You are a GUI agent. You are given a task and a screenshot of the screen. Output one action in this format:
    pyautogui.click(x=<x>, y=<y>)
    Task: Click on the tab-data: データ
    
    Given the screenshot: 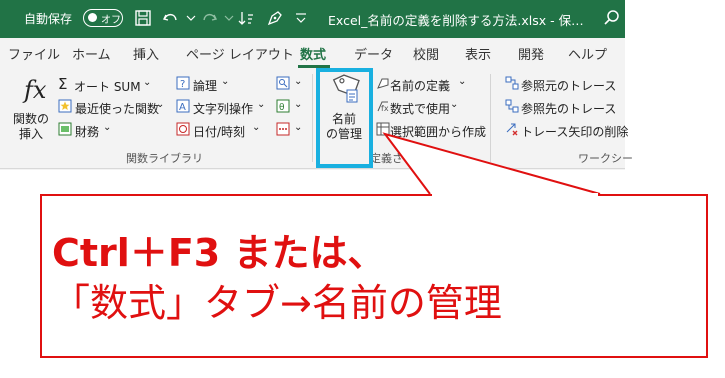 What is the action you would take?
    pyautogui.click(x=373, y=53)
    